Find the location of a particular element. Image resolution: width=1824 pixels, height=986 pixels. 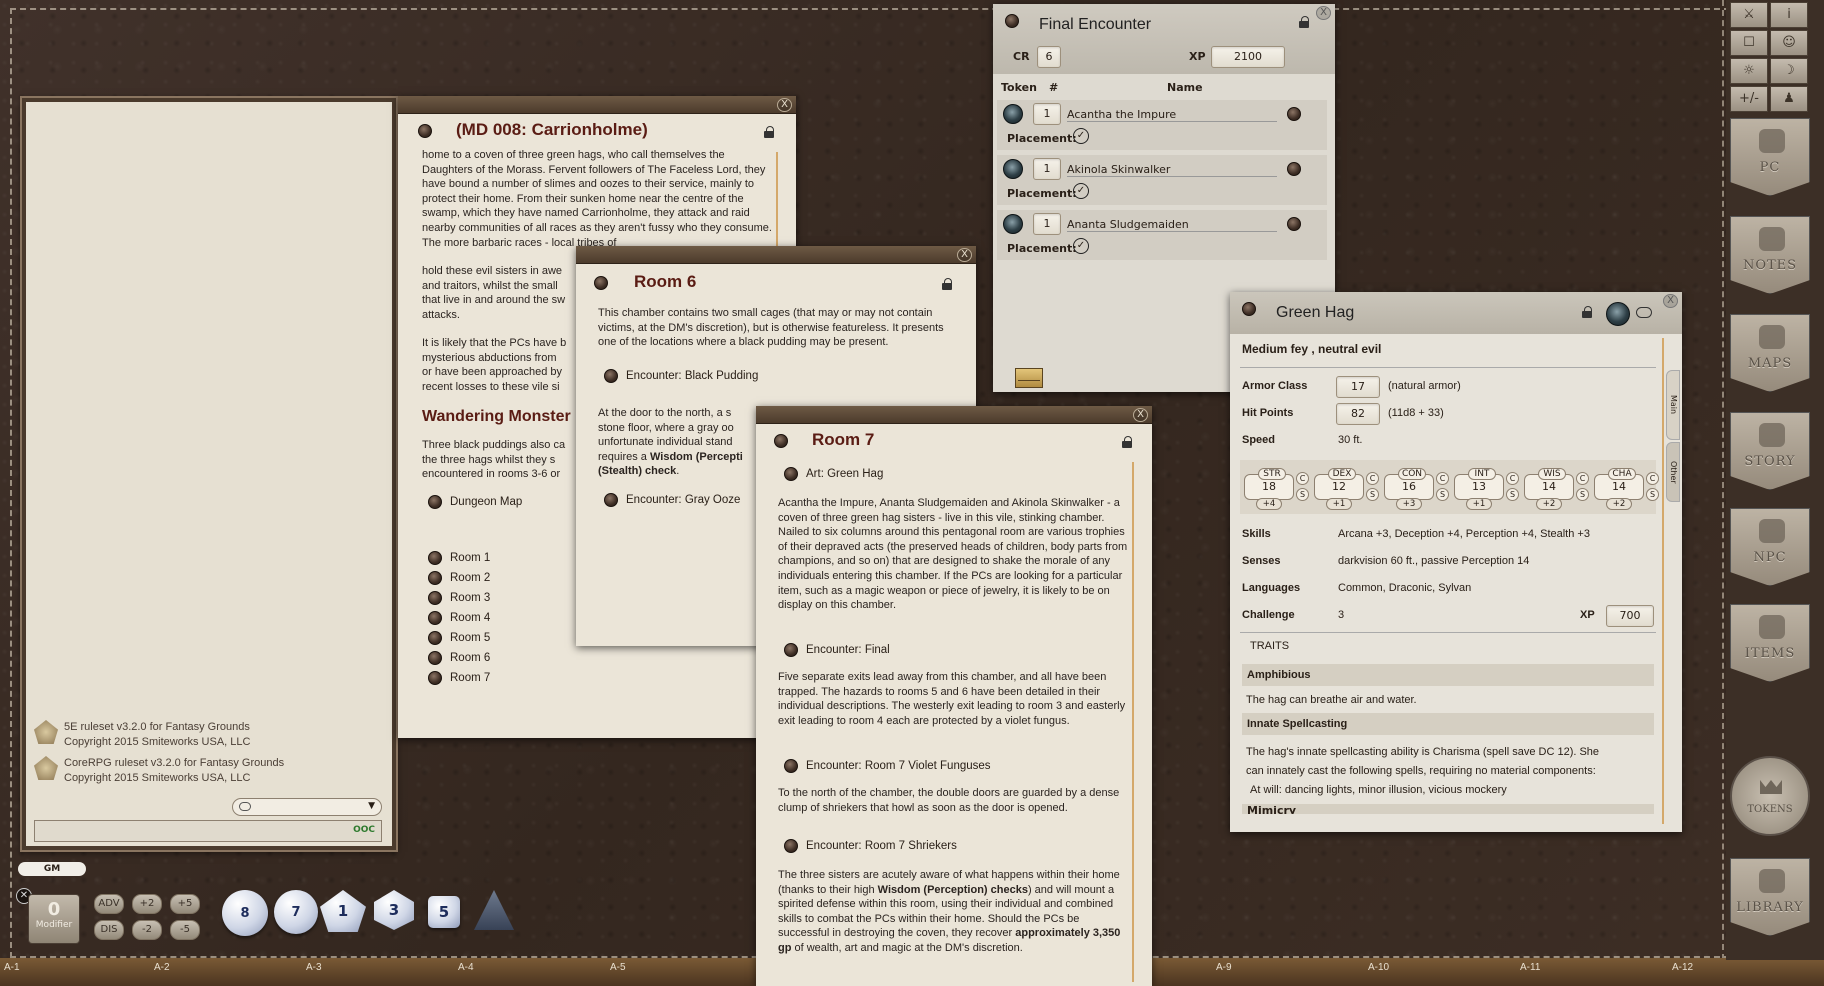

party-button: ♟ is located at coordinates (1789, 99).